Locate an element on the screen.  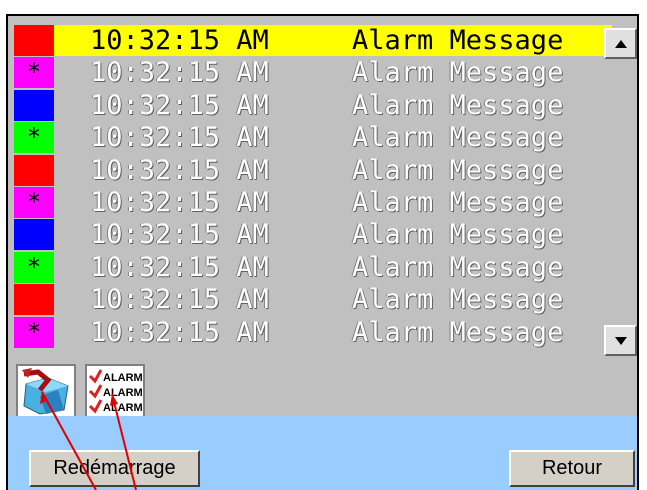
arrow-down-icon is located at coordinates (621, 341).